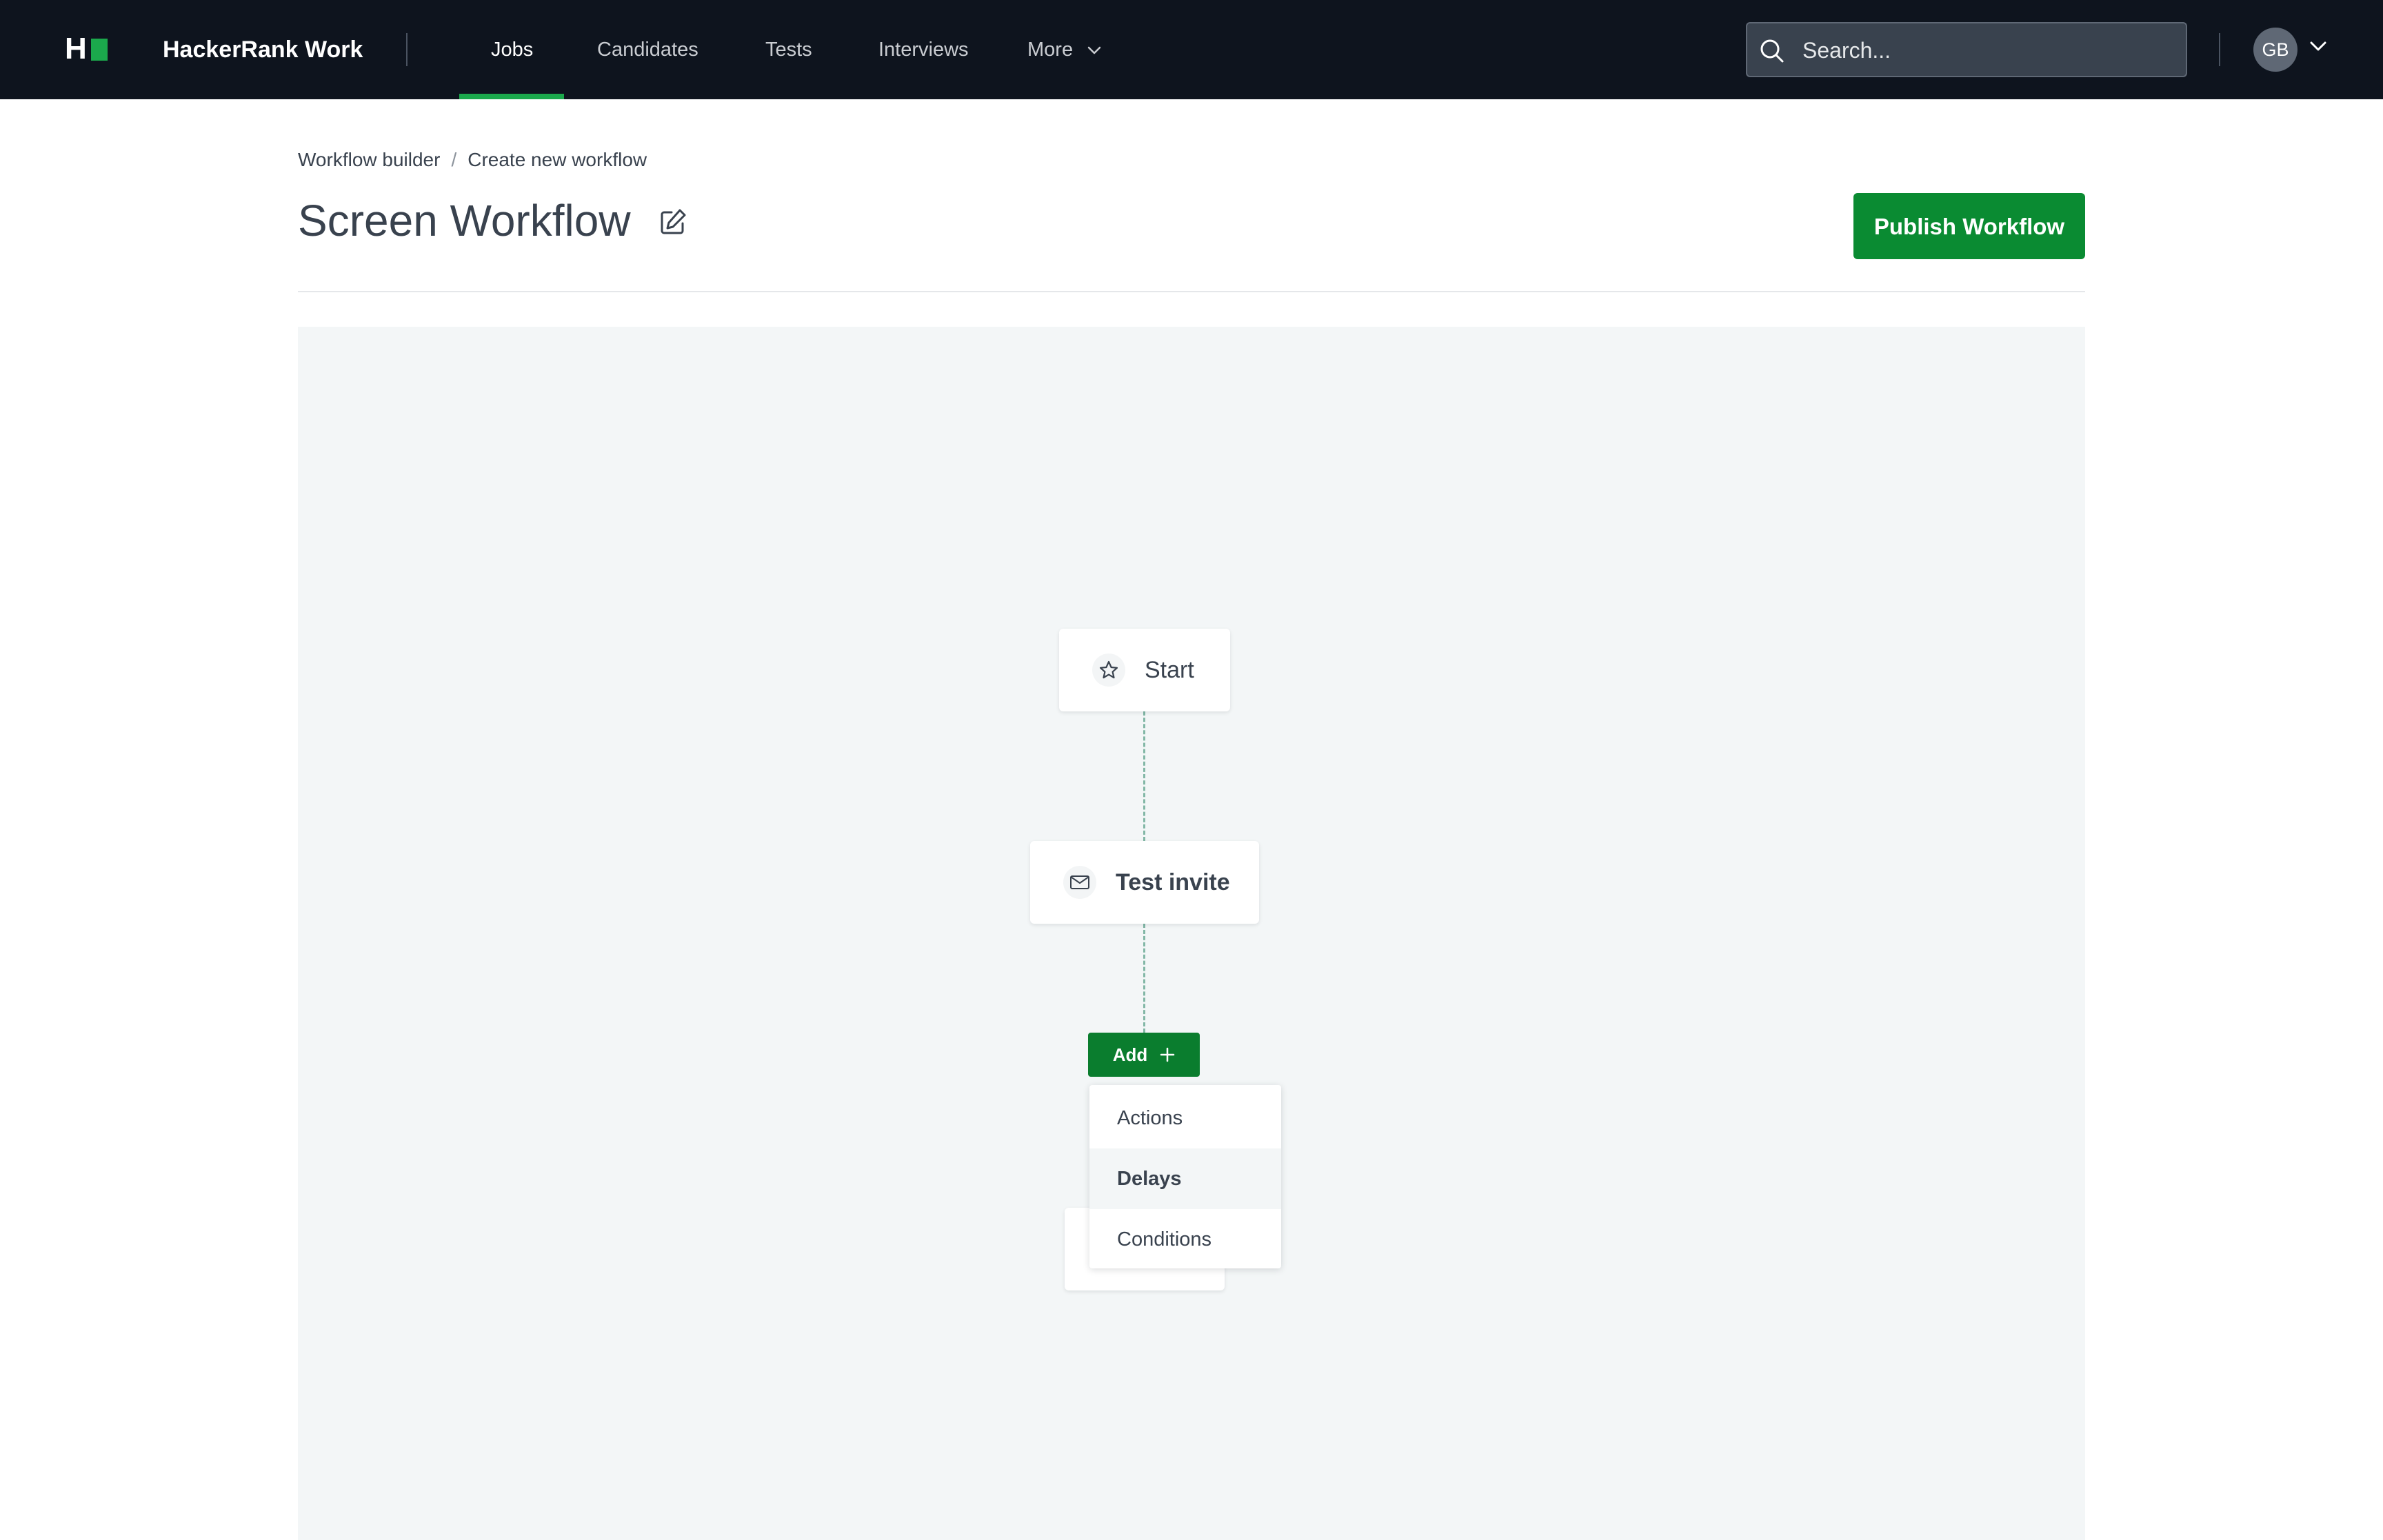 The image size is (2383, 1540). What do you see at coordinates (1173, 882) in the screenshot?
I see `node-label: Test invite` at bounding box center [1173, 882].